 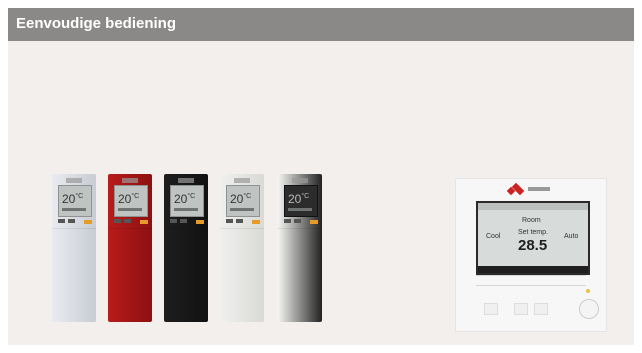 I want to click on remote-natural-white: 20°C, so click(x=242, y=248).